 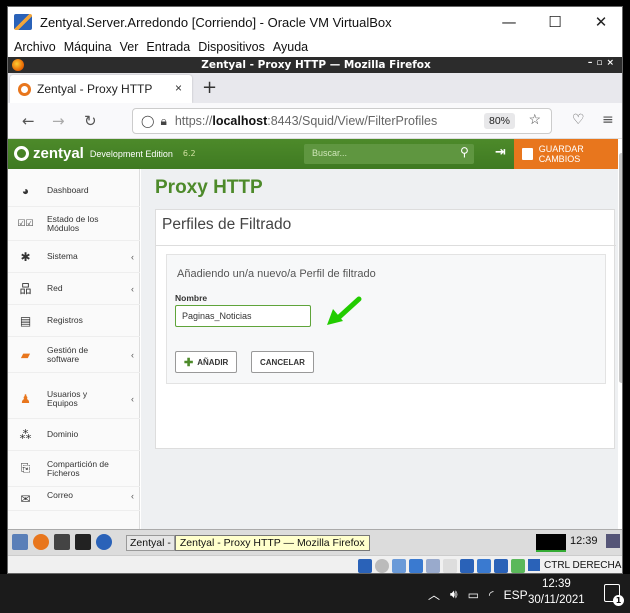 What do you see at coordinates (561, 154) in the screenshot?
I see `save-changes-label: GUARDAR CAMBIOS` at bounding box center [561, 154].